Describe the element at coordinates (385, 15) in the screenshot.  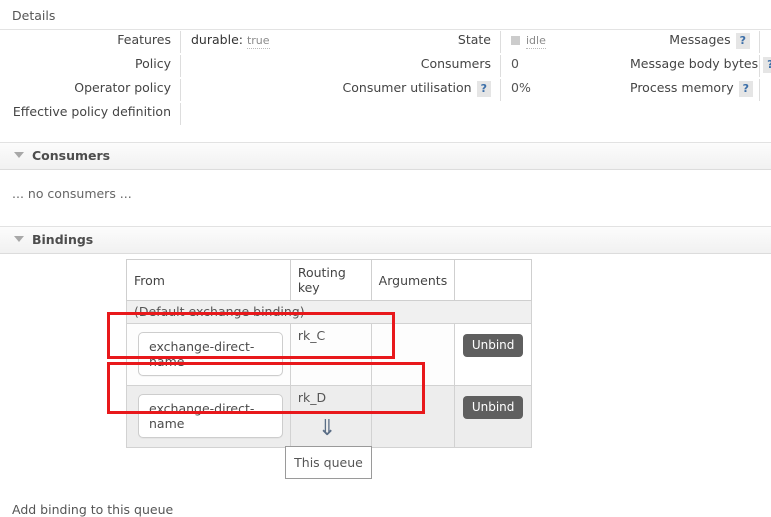
I see `details-header: Details` at that location.